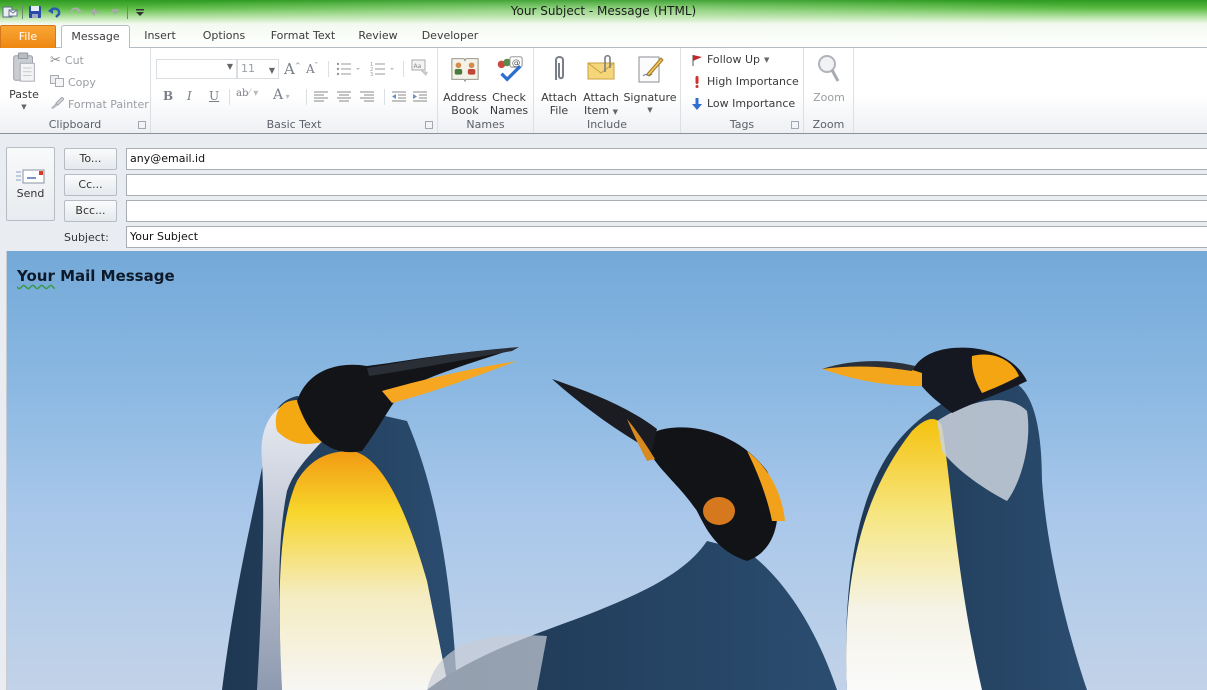 The image size is (1207, 690). What do you see at coordinates (370, 518) in the screenshot?
I see `left-penguin` at bounding box center [370, 518].